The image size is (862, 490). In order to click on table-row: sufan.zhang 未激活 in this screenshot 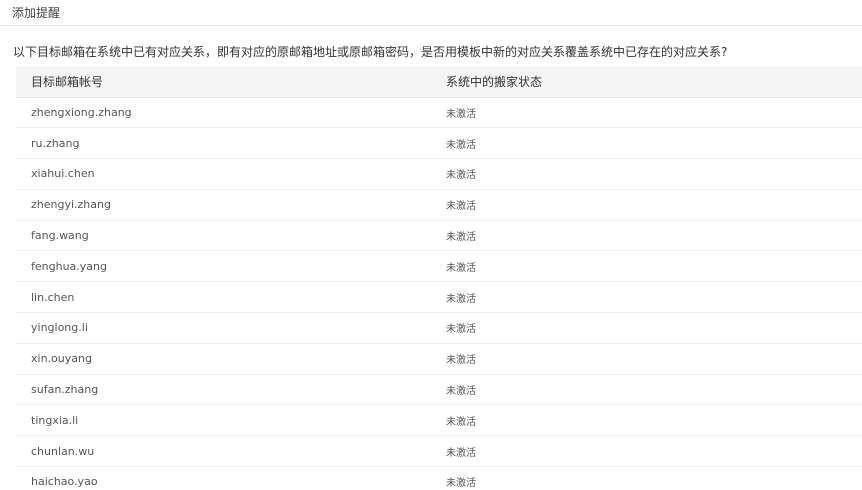, I will do `click(439, 390)`.